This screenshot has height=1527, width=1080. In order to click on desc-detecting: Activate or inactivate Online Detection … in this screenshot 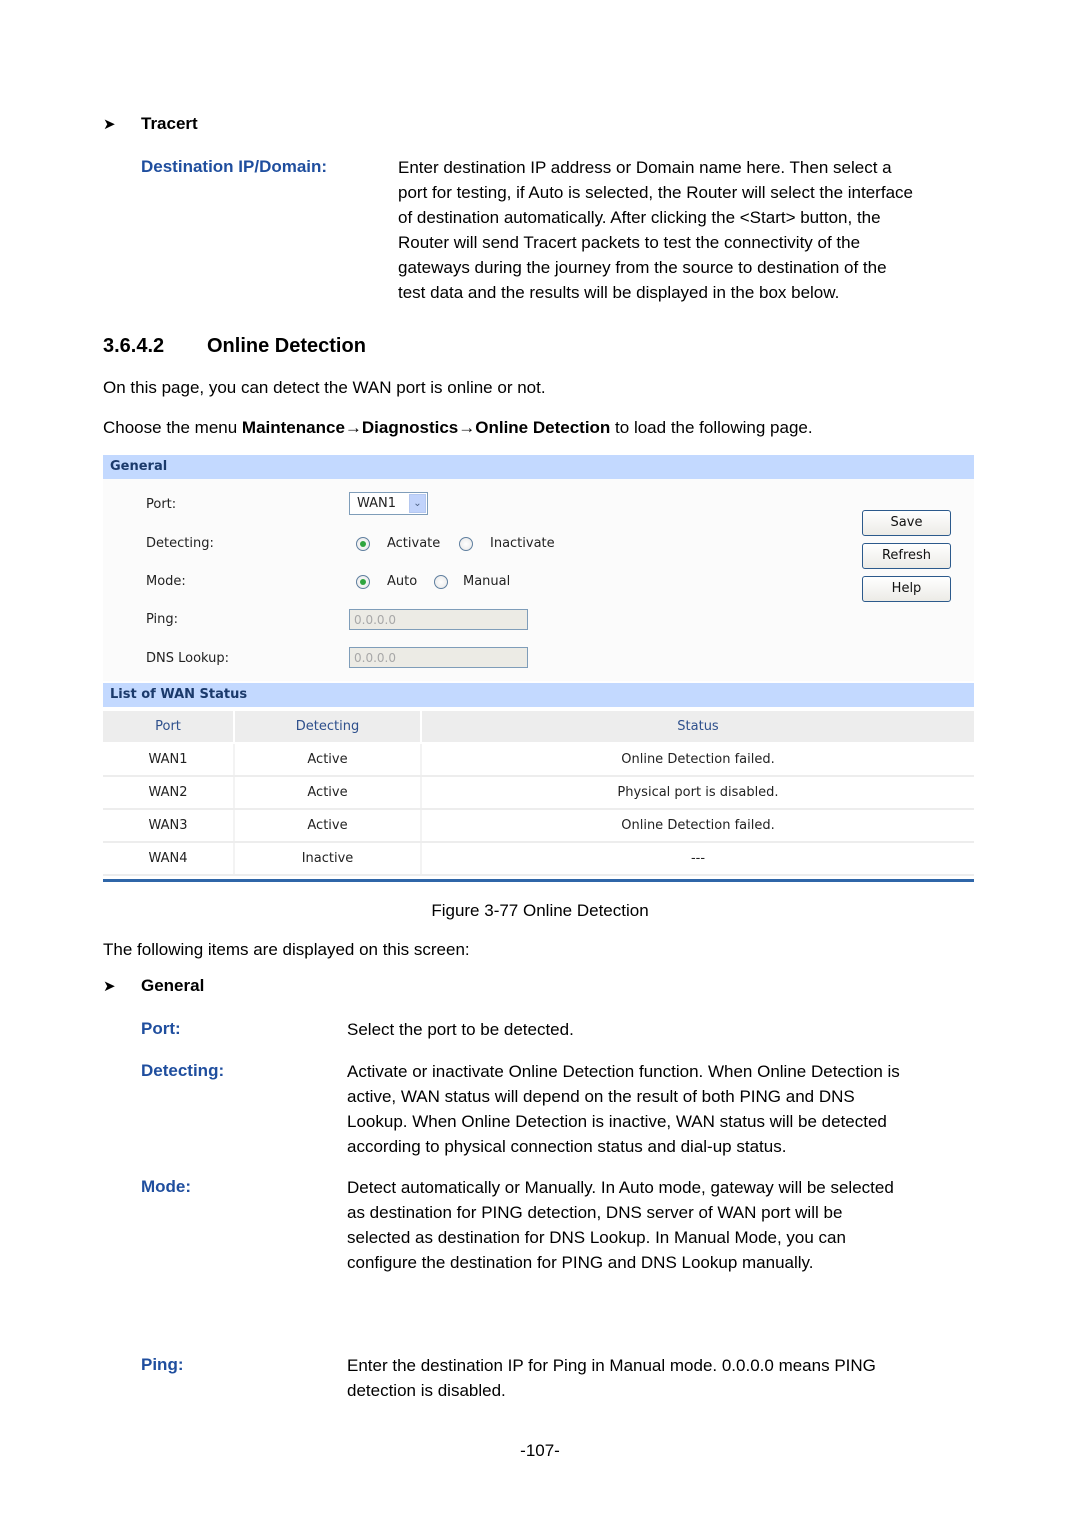, I will do `click(657, 1109)`.